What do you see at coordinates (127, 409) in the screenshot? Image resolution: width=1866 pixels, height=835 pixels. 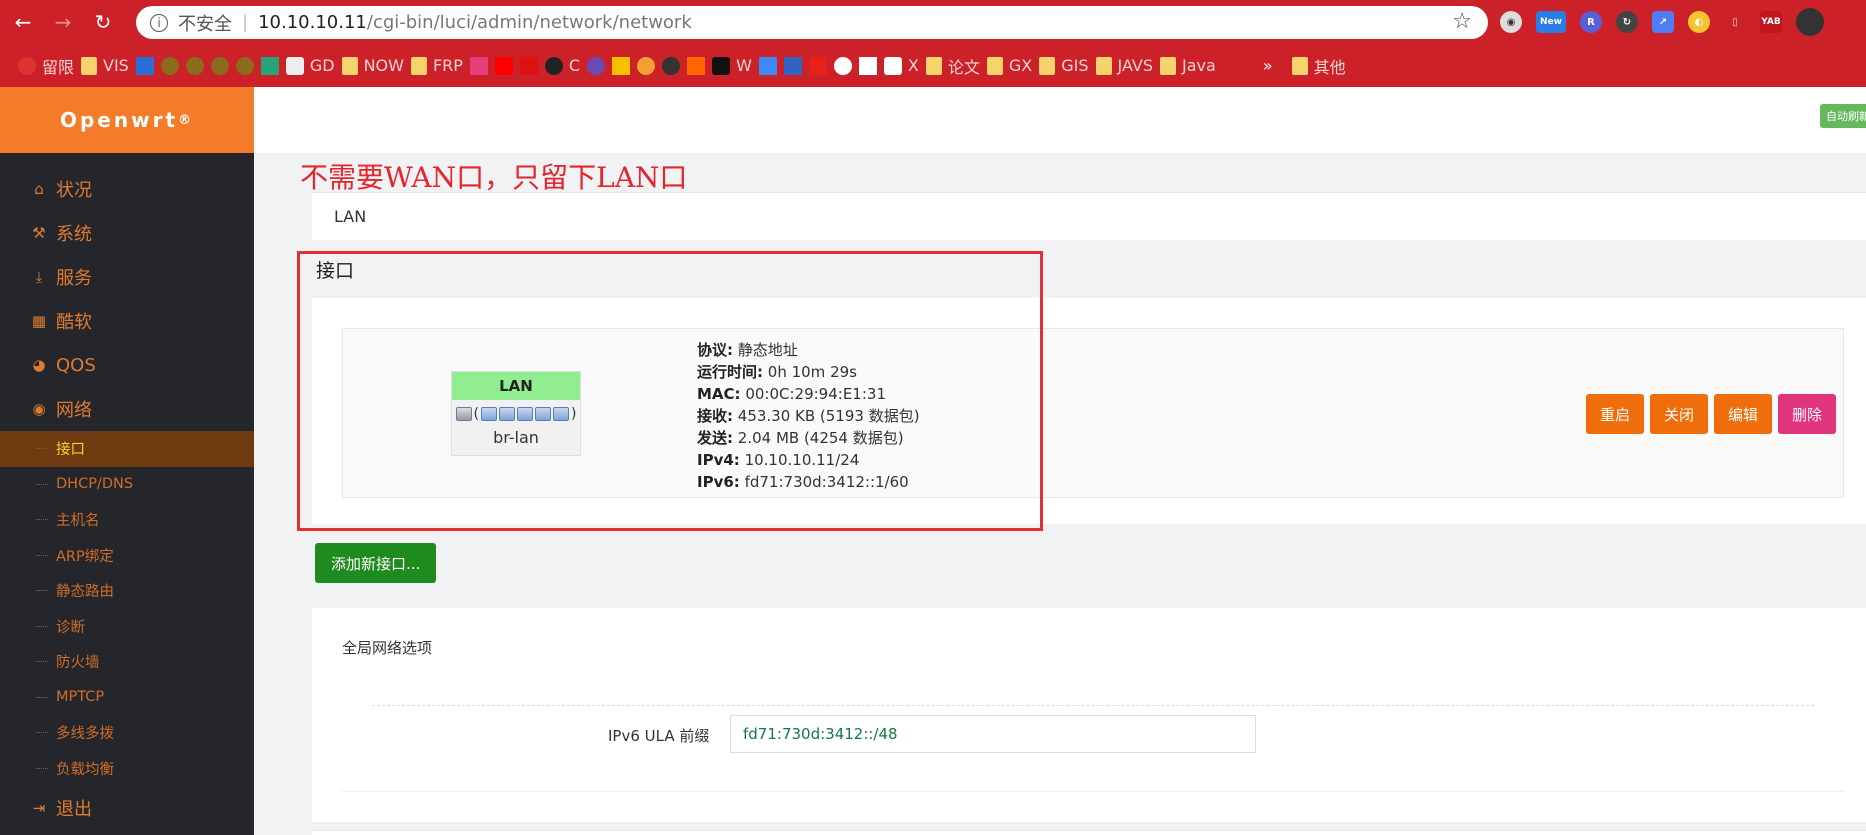 I see `menu-item-network: ◉ 网络` at bounding box center [127, 409].